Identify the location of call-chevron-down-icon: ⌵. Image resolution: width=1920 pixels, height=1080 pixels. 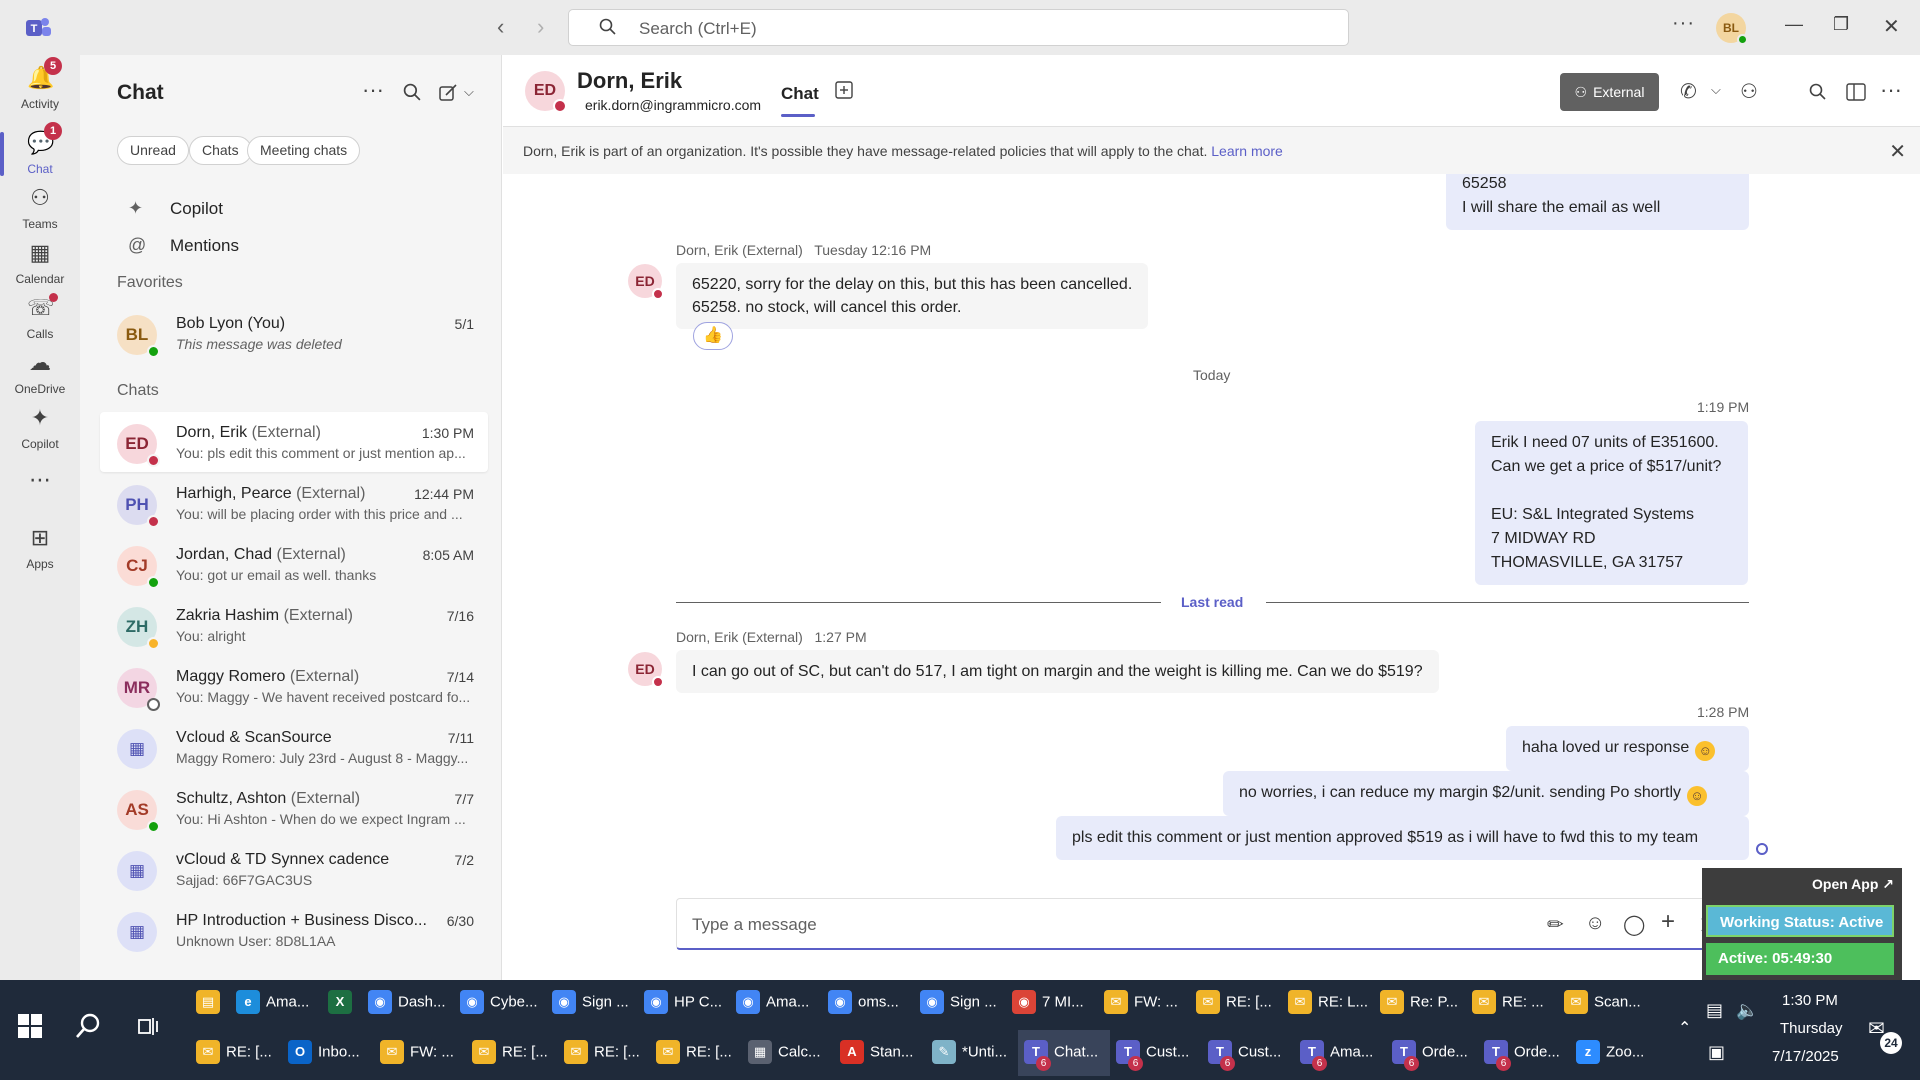
(1716, 90).